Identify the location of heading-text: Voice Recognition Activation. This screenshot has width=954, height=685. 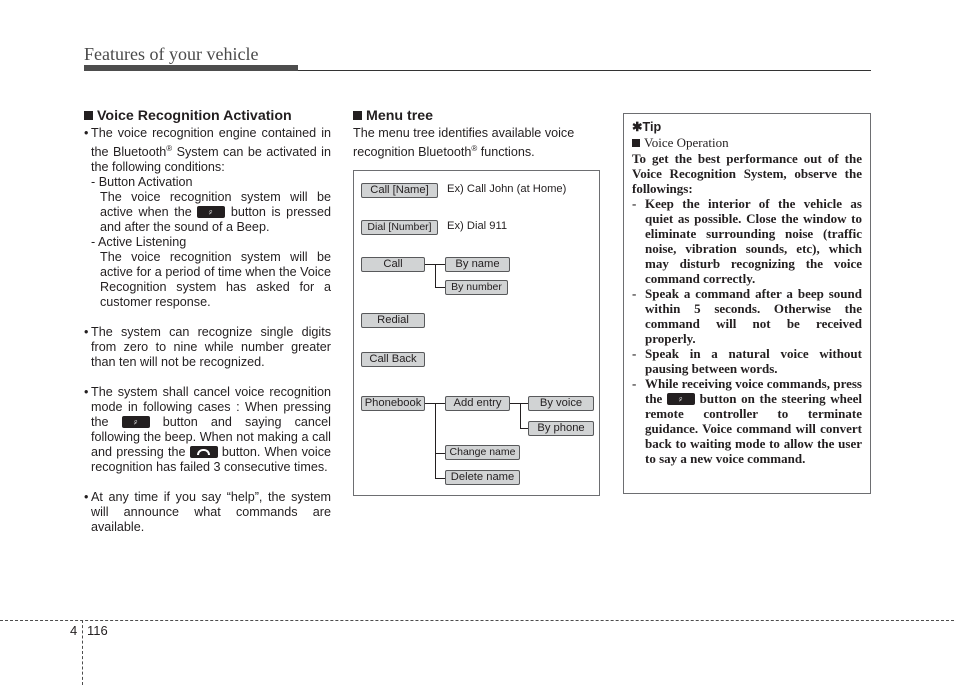
(194, 116).